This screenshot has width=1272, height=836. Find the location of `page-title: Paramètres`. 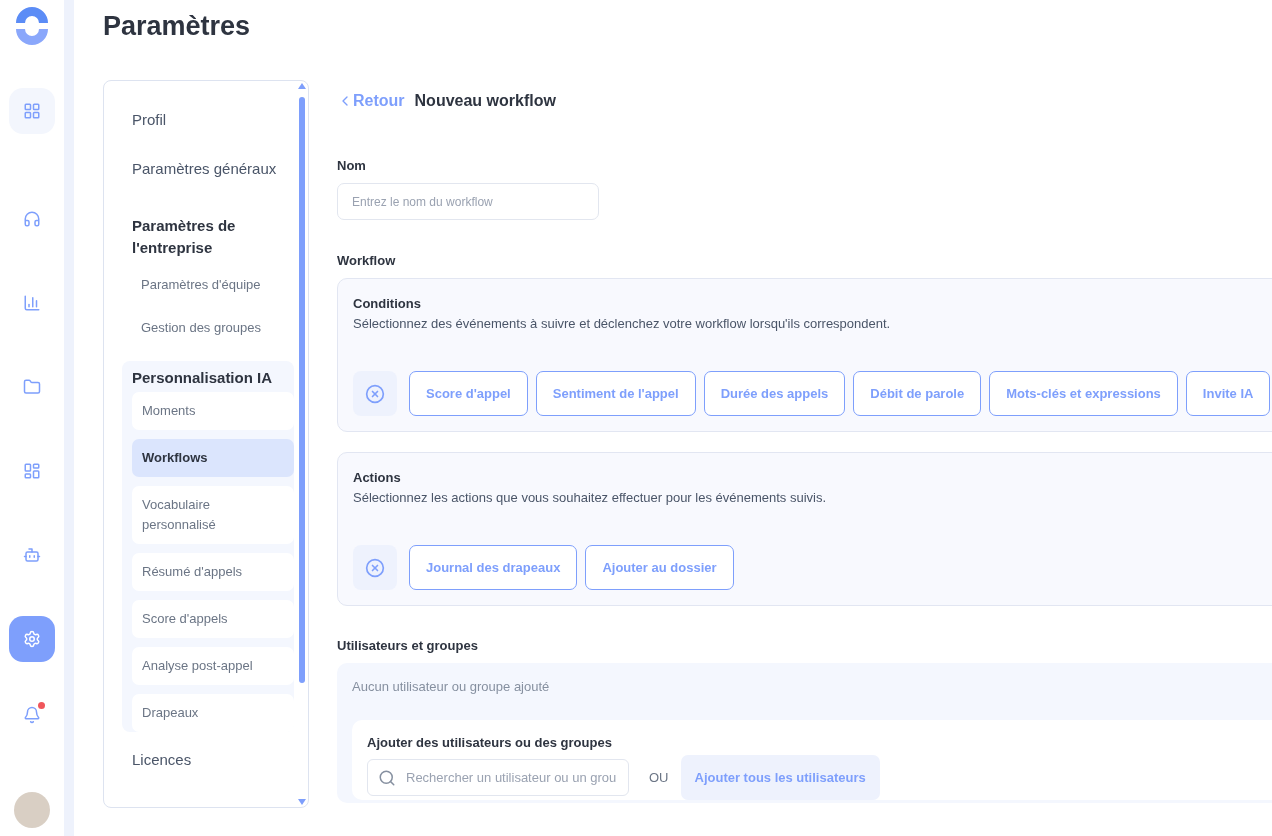

page-title: Paramètres is located at coordinates (177, 26).